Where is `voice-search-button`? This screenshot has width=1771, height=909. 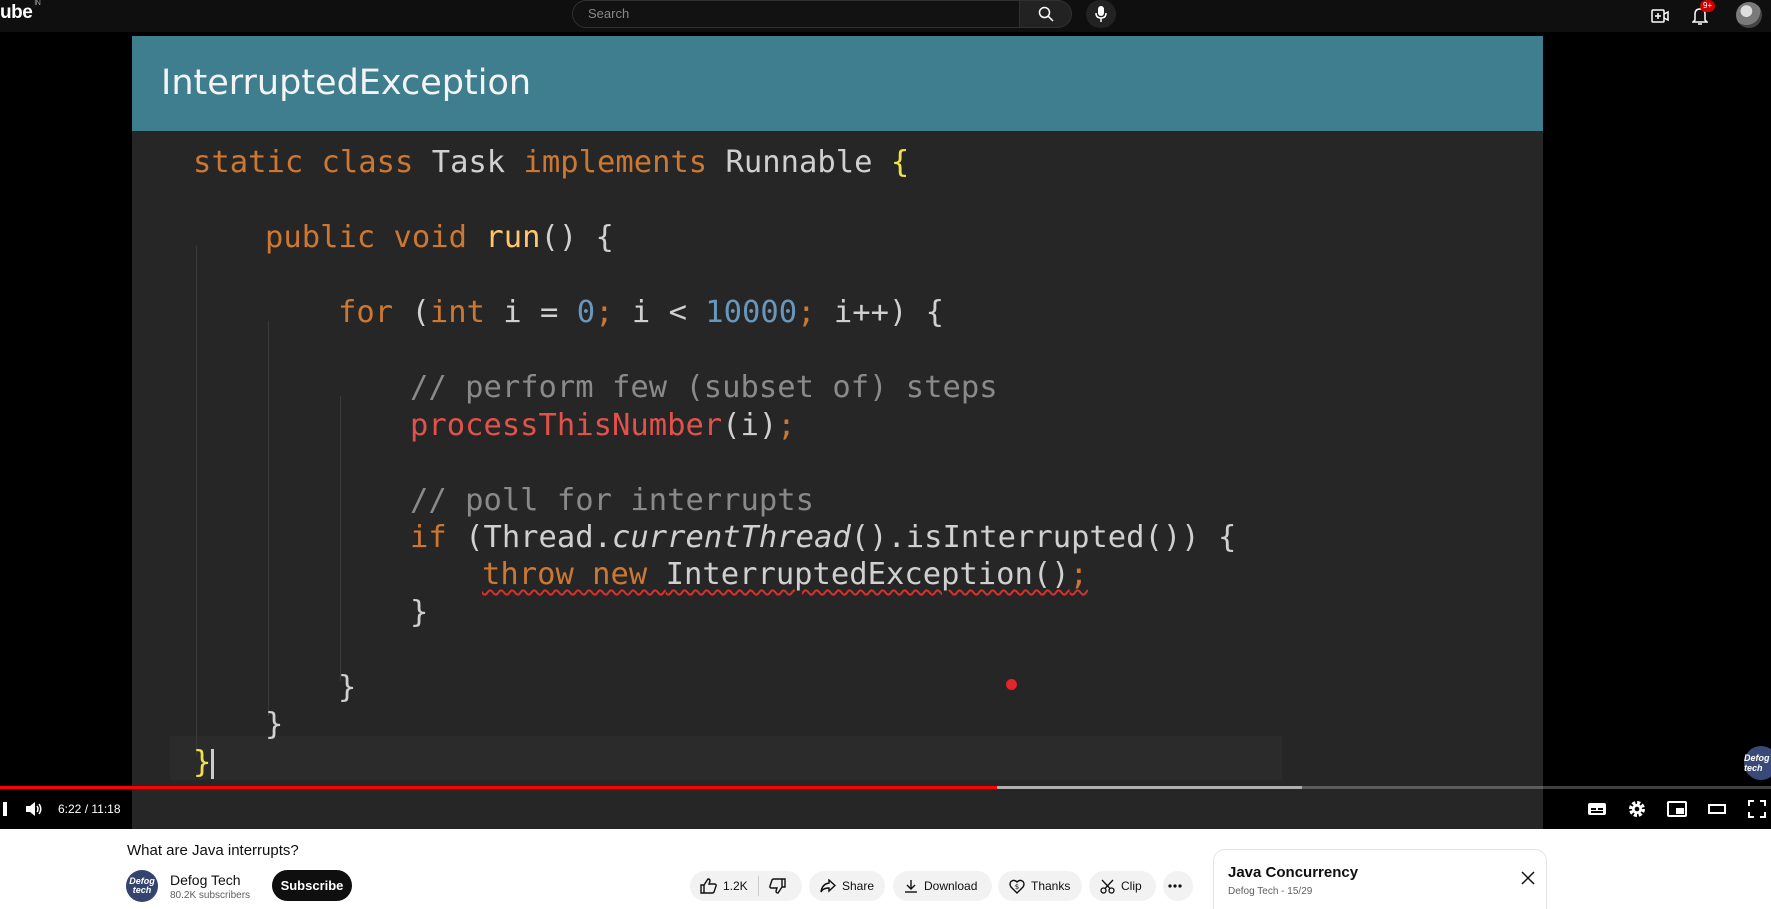 voice-search-button is located at coordinates (1101, 14).